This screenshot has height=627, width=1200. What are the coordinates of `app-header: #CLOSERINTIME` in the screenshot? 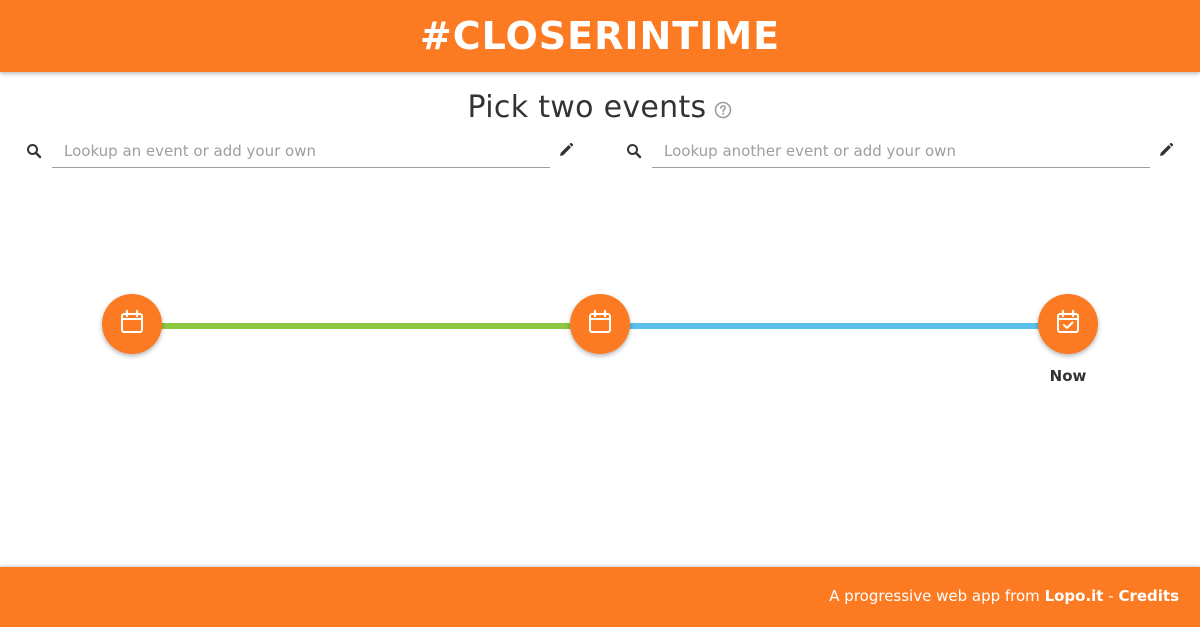 It's located at (600, 36).